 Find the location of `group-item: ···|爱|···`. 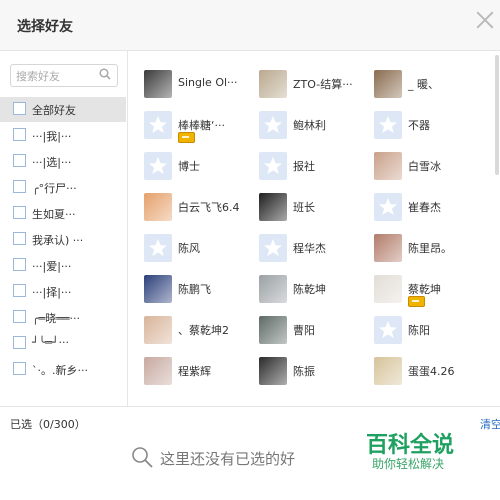

group-item: ···|爱|··· is located at coordinates (63, 265).